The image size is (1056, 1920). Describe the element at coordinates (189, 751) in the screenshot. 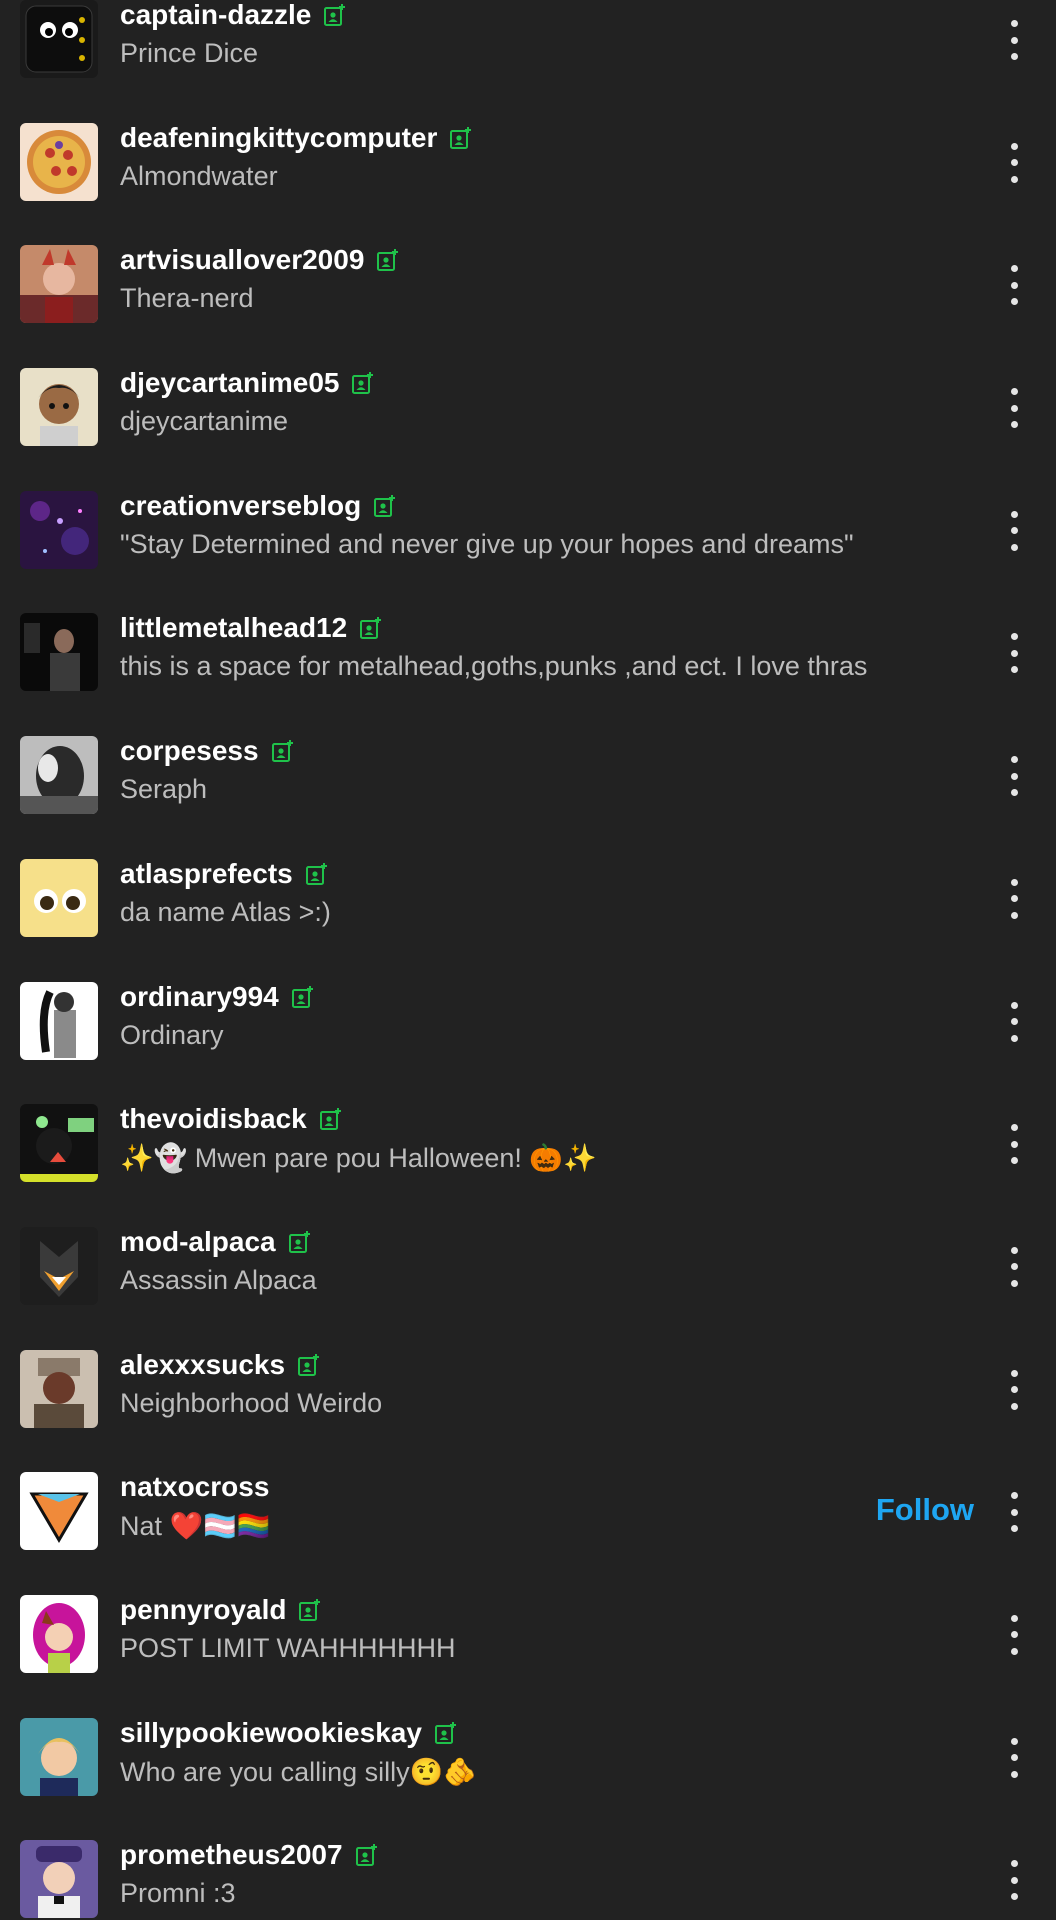

I see `username: corpesess` at that location.